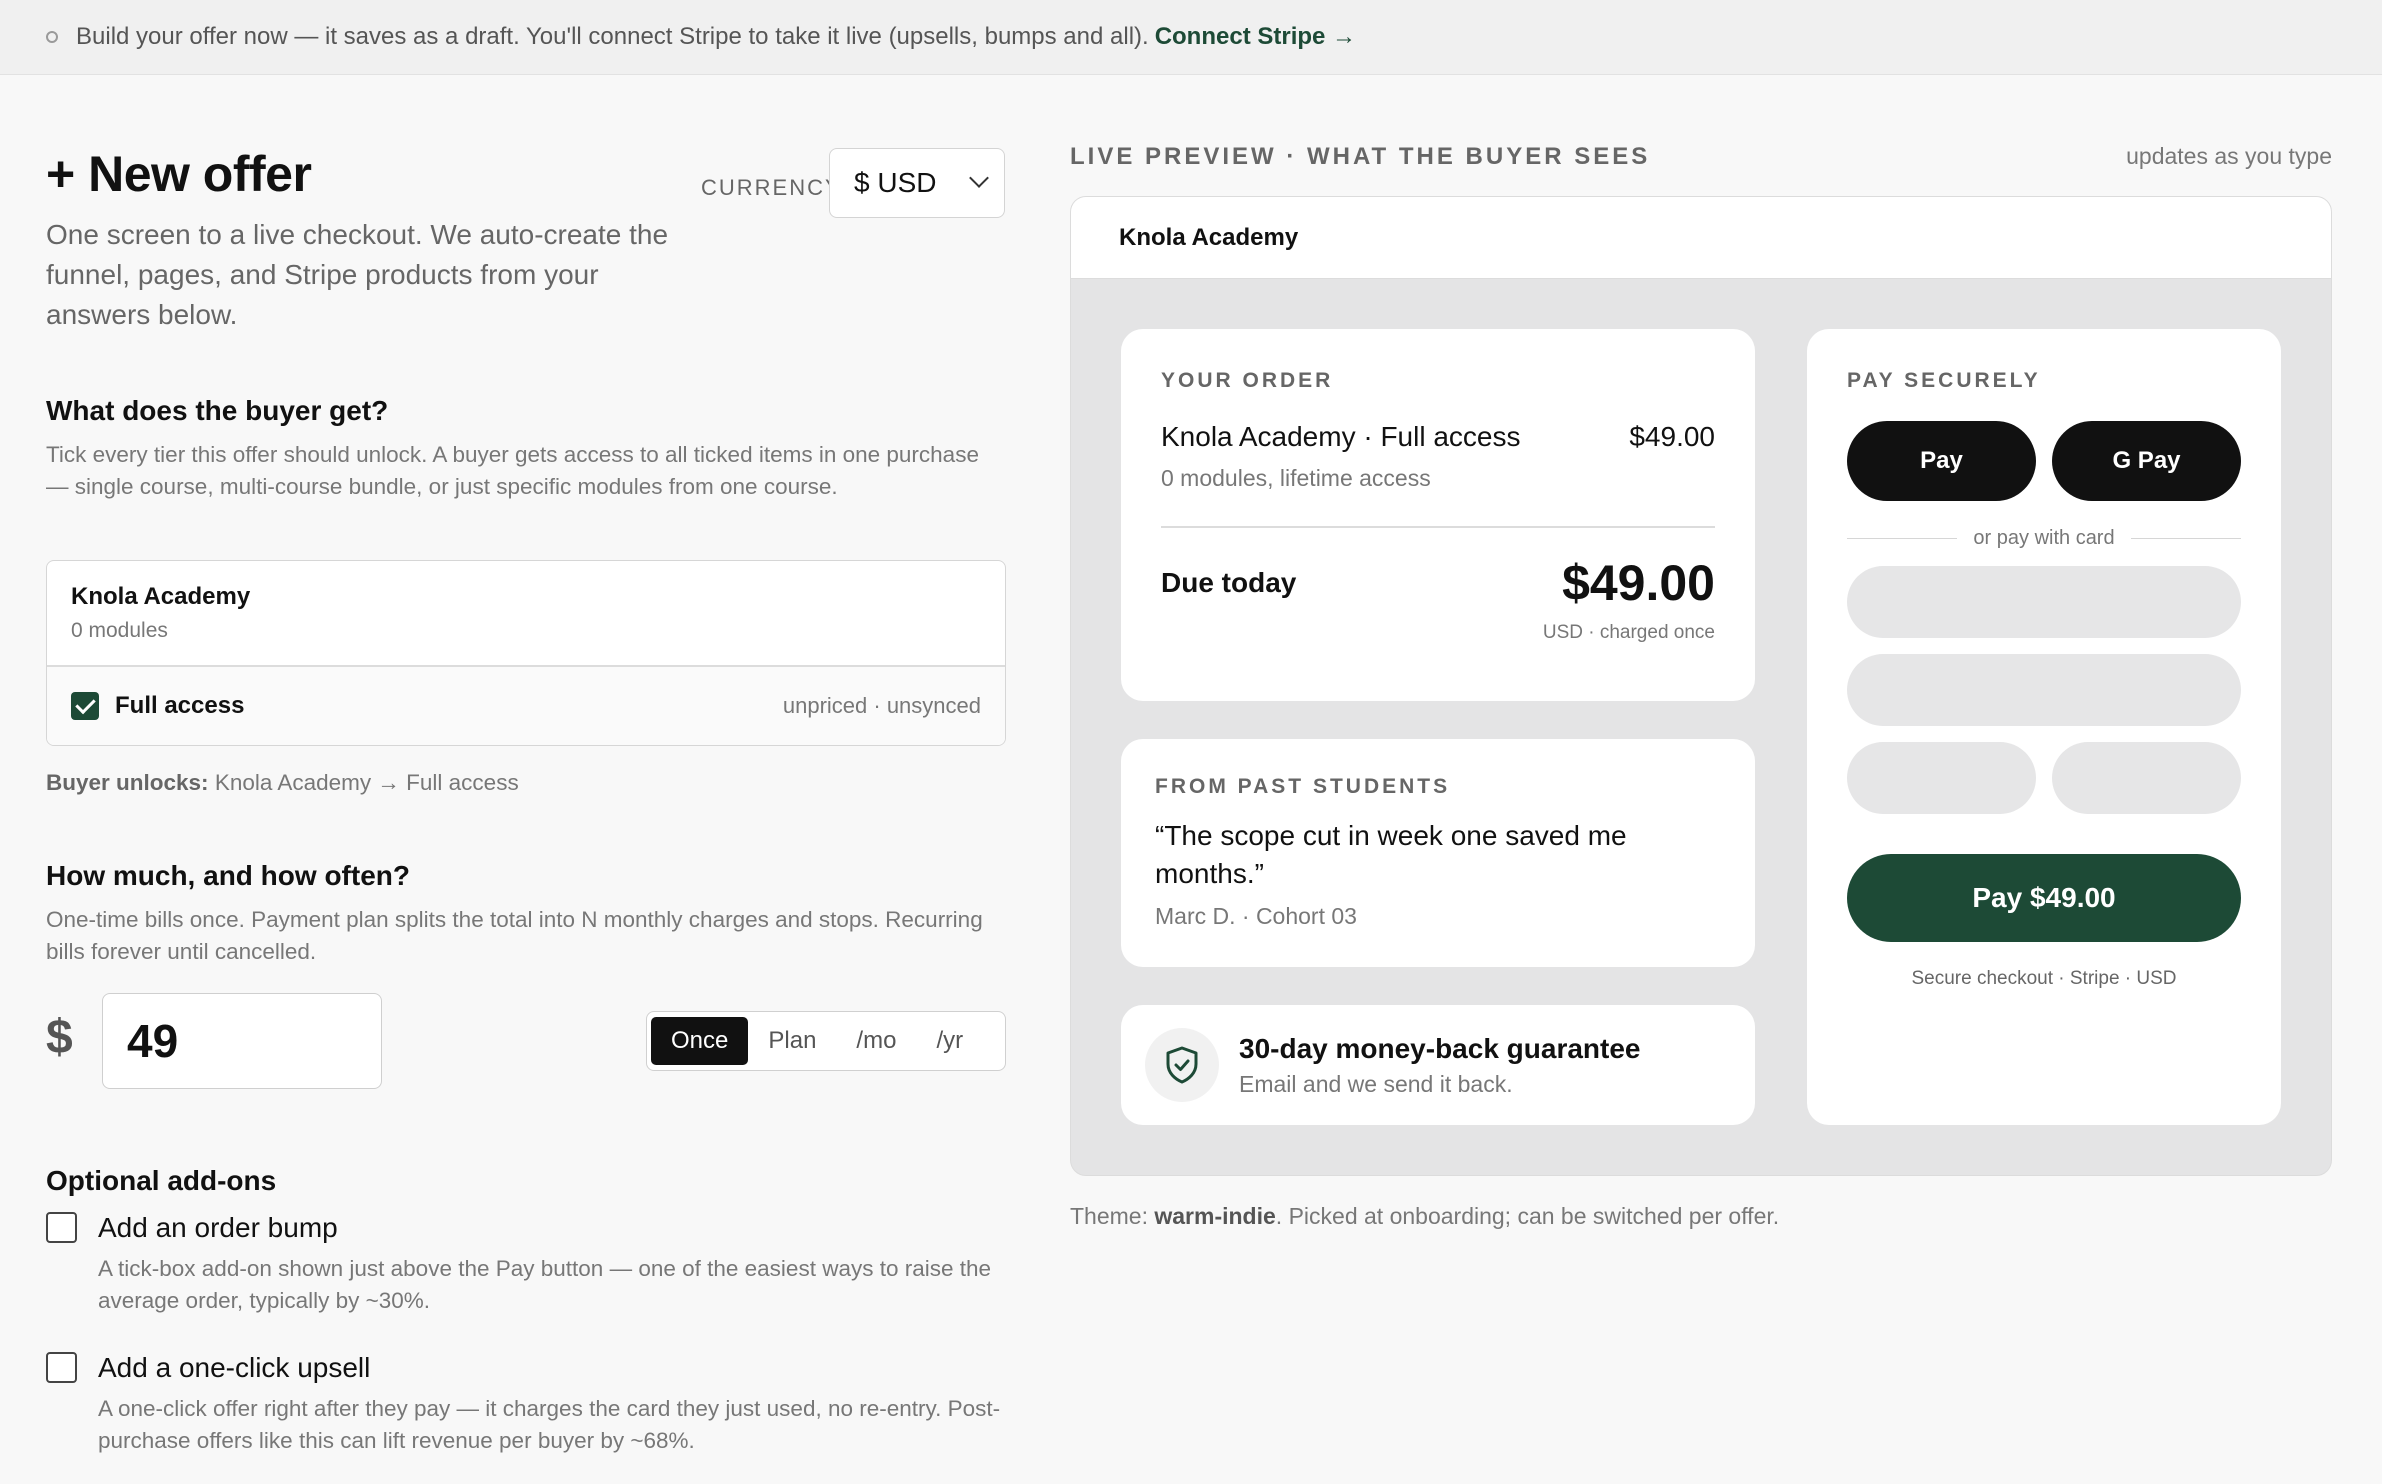 This screenshot has width=2382, height=1484. Describe the element at coordinates (1376, 1083) in the screenshot. I see `guarantee-sub: Email and we send it back.` at that location.